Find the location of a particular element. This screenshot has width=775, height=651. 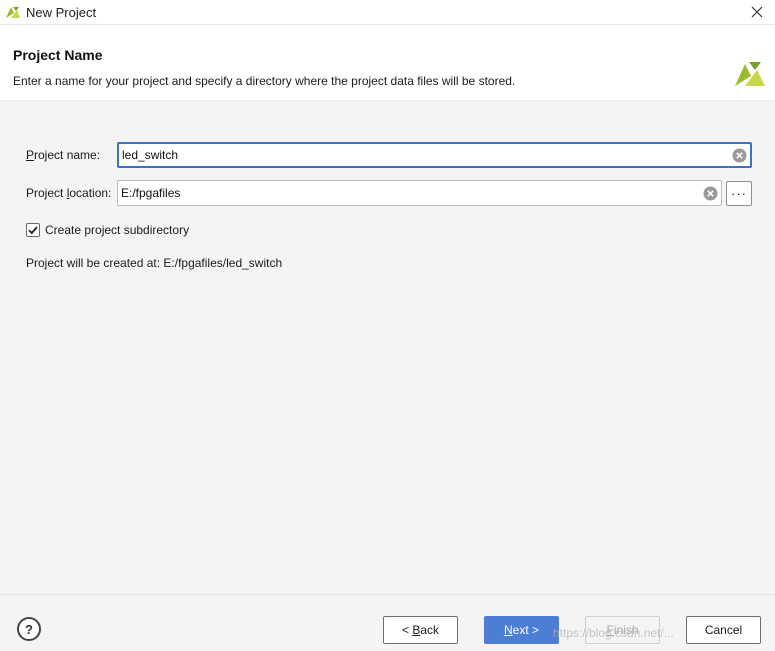

close-icon is located at coordinates (757, 12).